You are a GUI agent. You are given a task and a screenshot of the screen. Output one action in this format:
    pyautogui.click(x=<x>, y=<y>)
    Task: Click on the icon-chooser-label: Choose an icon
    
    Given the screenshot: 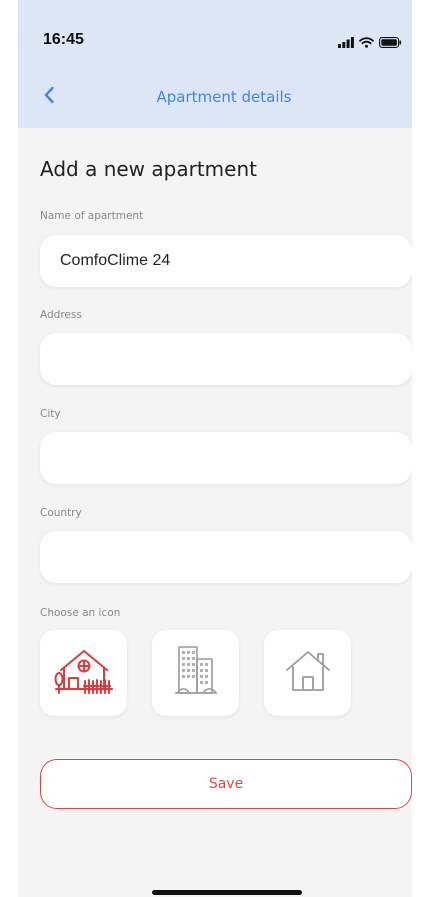 What is the action you would take?
    pyautogui.click(x=80, y=613)
    